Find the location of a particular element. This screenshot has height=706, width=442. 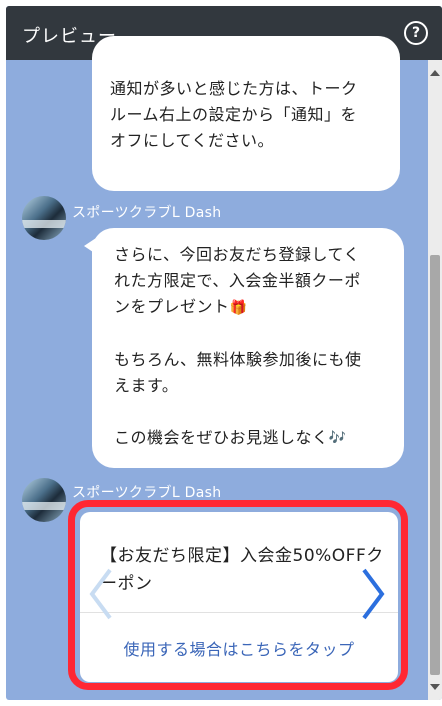

chevron-right-icon is located at coordinates (373, 594).